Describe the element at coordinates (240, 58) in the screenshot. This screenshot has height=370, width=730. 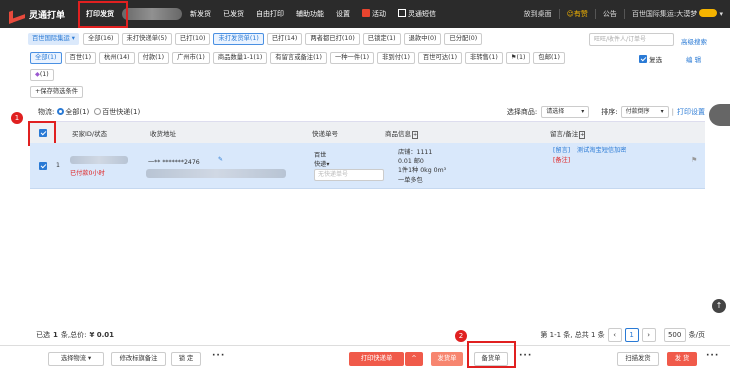
I see `quick-filter-qty: 商品数量1-1(1)` at that location.